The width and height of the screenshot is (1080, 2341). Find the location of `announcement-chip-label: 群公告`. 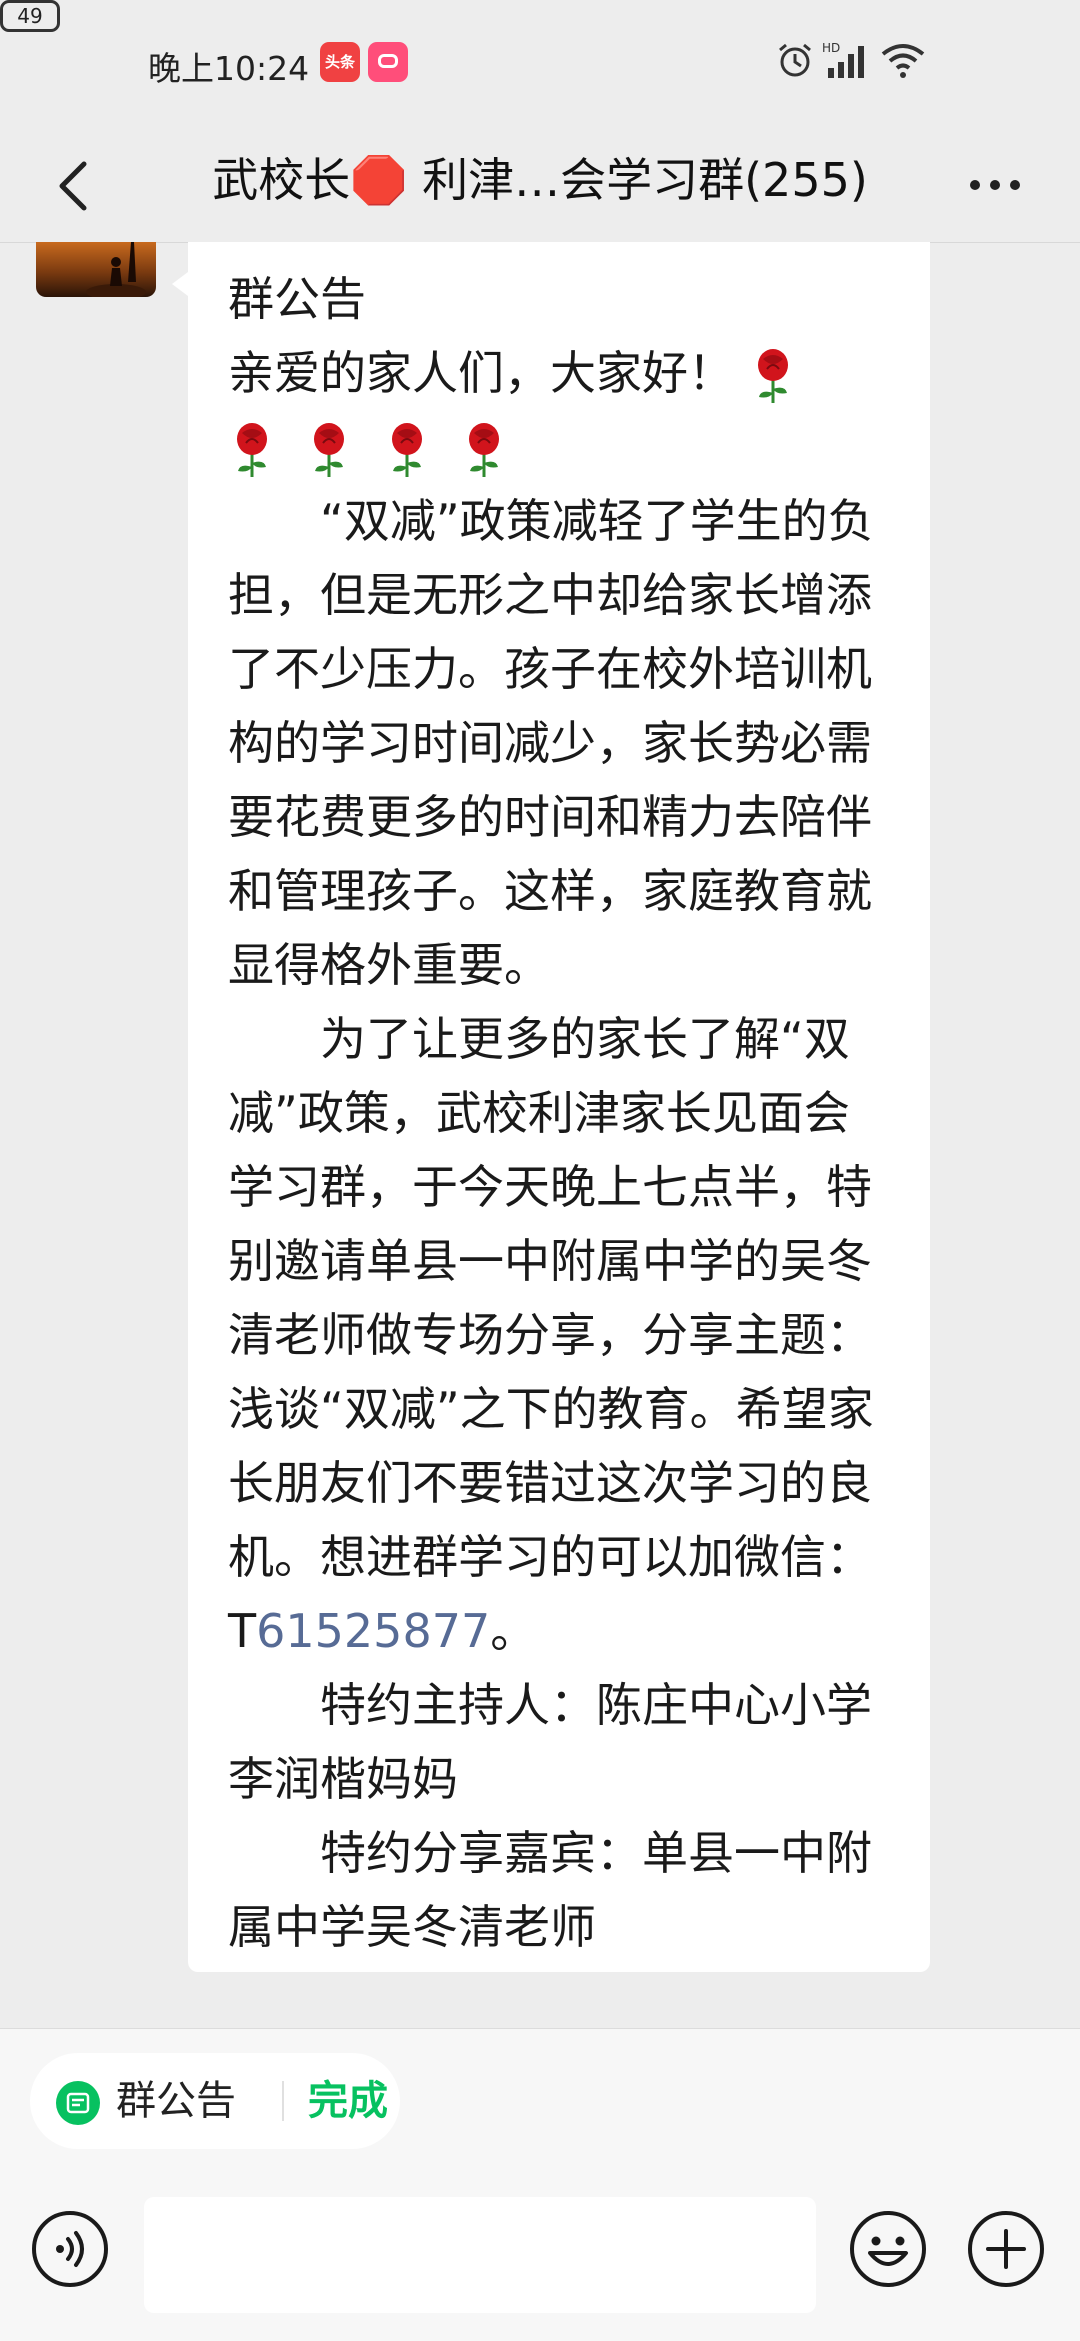

announcement-chip-label: 群公告 is located at coordinates (176, 2101).